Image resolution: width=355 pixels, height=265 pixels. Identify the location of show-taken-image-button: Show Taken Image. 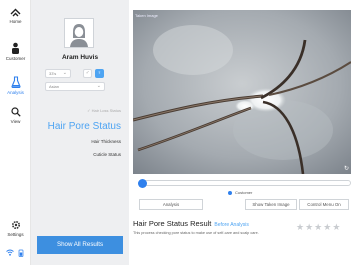
(271, 204).